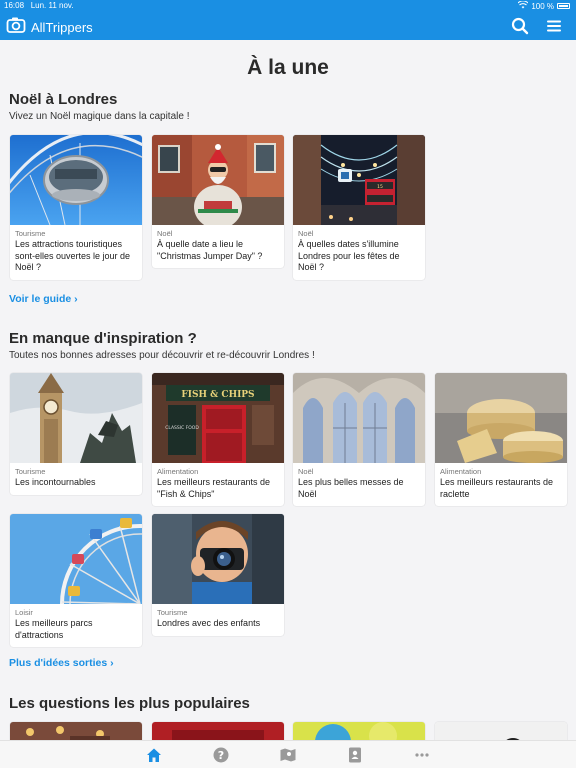 The height and width of the screenshot is (768, 576). What do you see at coordinates (103, 338) in the screenshot?
I see `section-title: En manque d'inspiration ?` at bounding box center [103, 338].